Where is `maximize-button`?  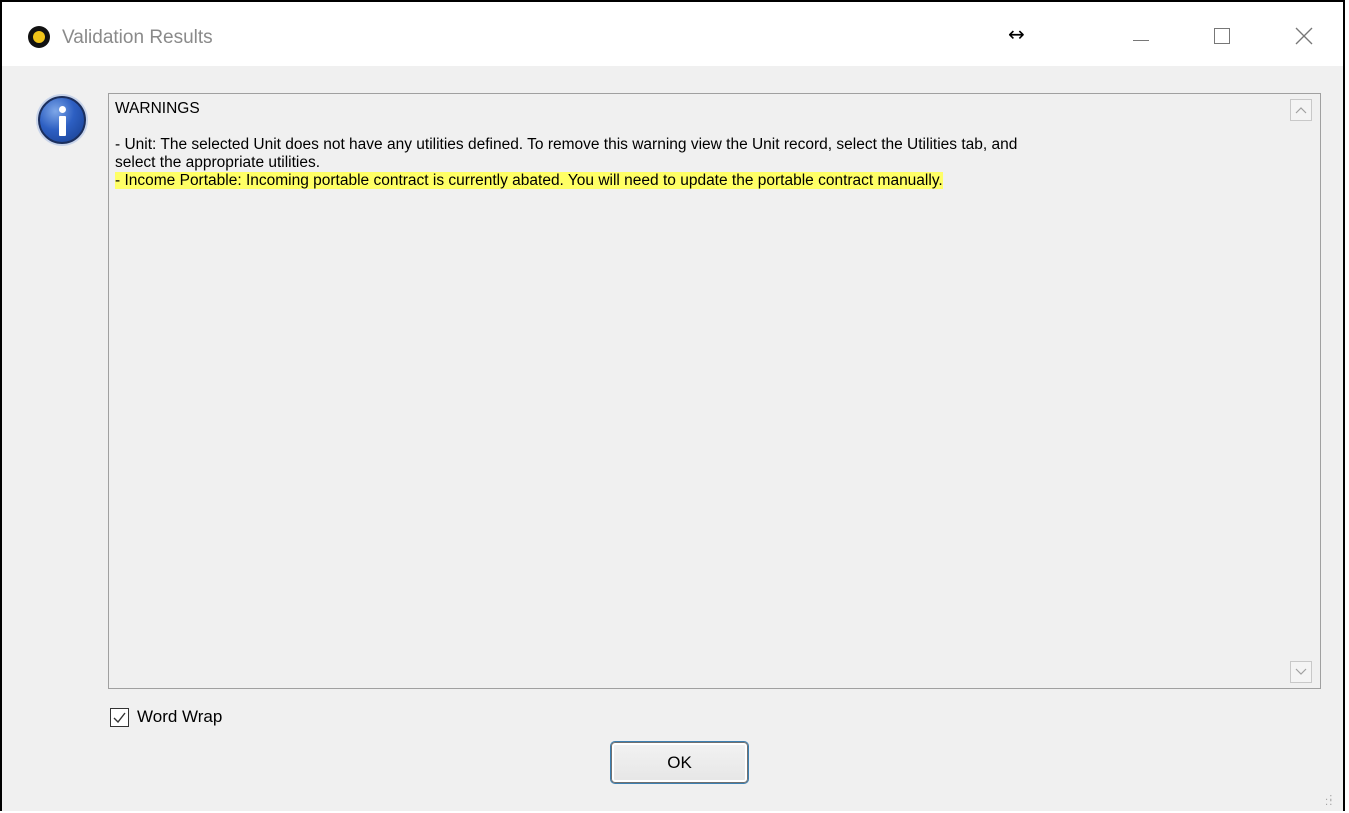
maximize-button is located at coordinates (1222, 36).